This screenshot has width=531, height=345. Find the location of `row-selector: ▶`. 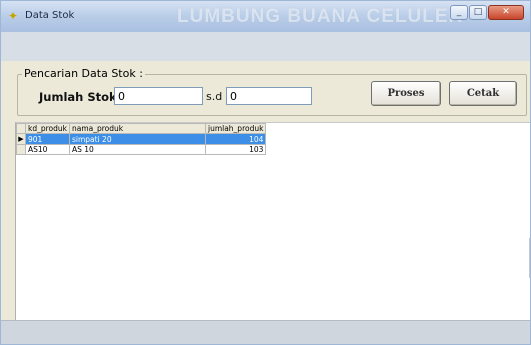

row-selector: ▶ is located at coordinates (21, 139).